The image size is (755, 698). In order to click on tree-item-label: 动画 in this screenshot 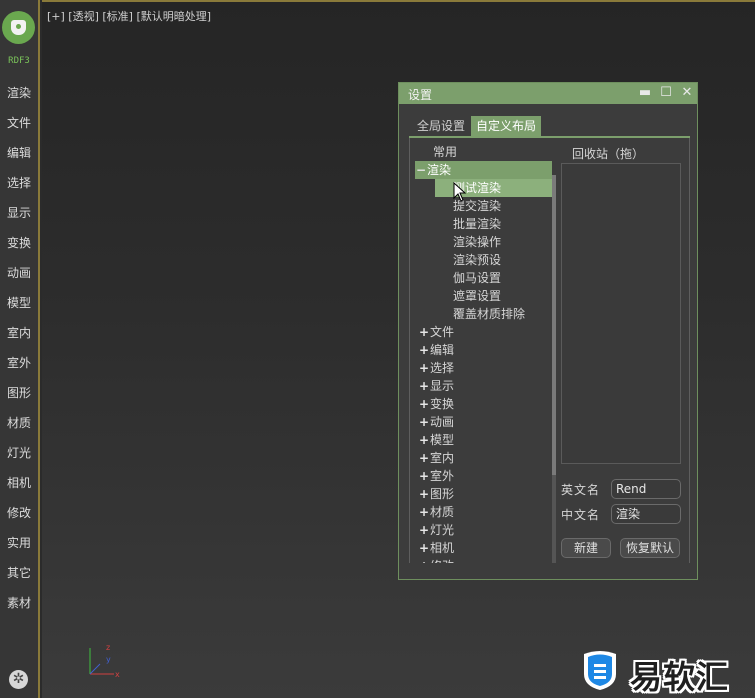, I will do `click(442, 422)`.